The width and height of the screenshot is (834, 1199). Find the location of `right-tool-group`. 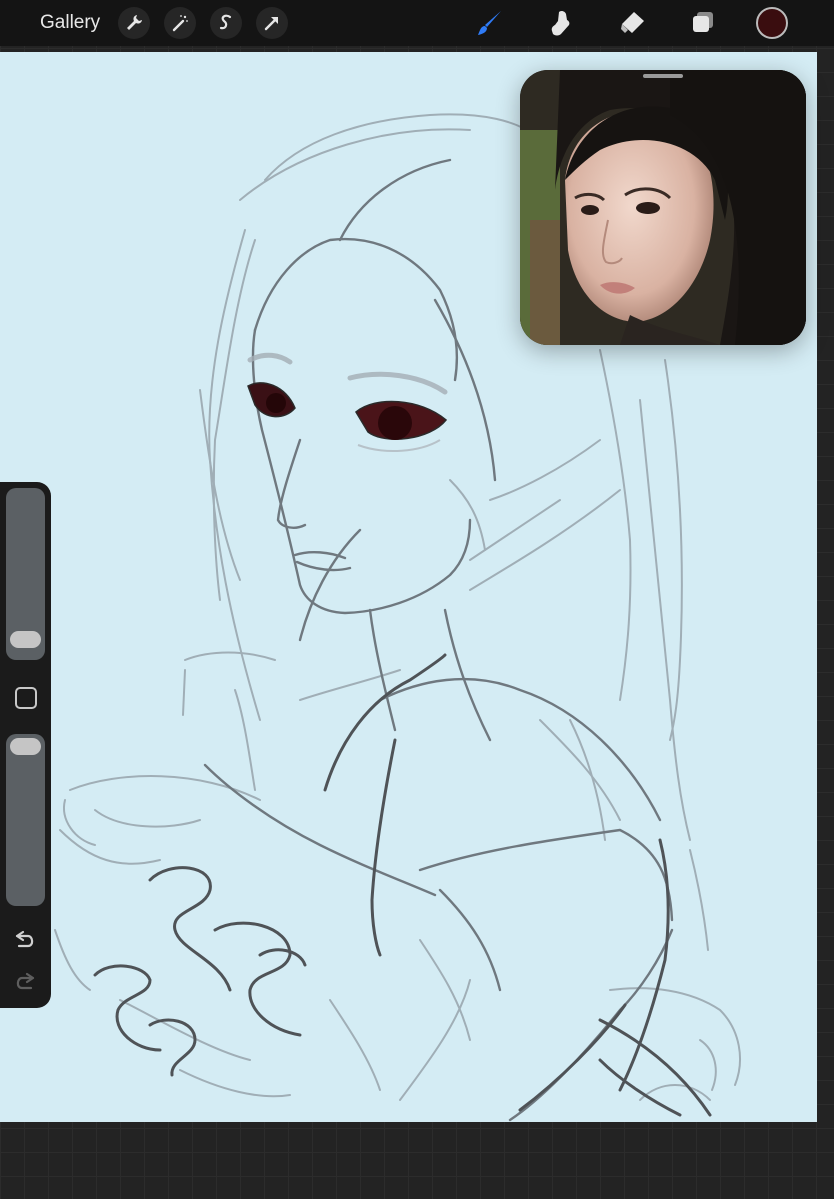

right-tool-group is located at coordinates (653, 23).